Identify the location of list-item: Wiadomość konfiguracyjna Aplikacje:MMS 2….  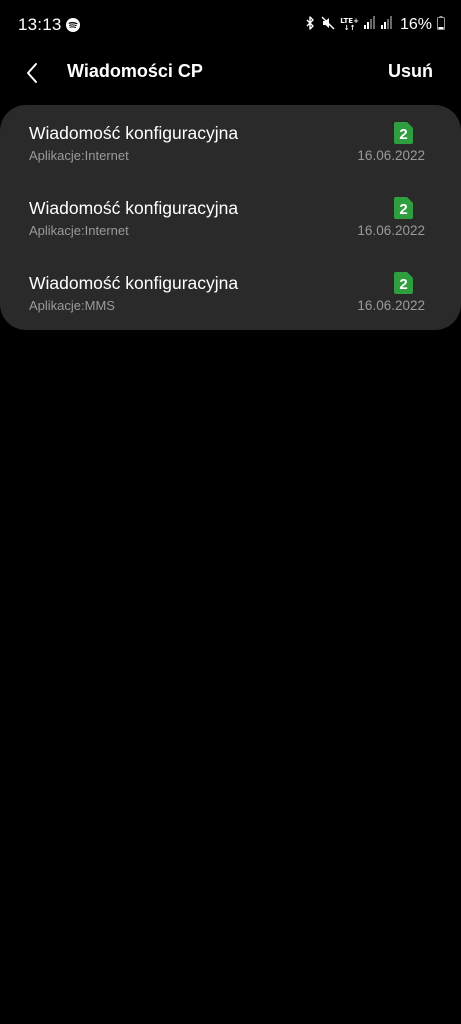
(230, 292).